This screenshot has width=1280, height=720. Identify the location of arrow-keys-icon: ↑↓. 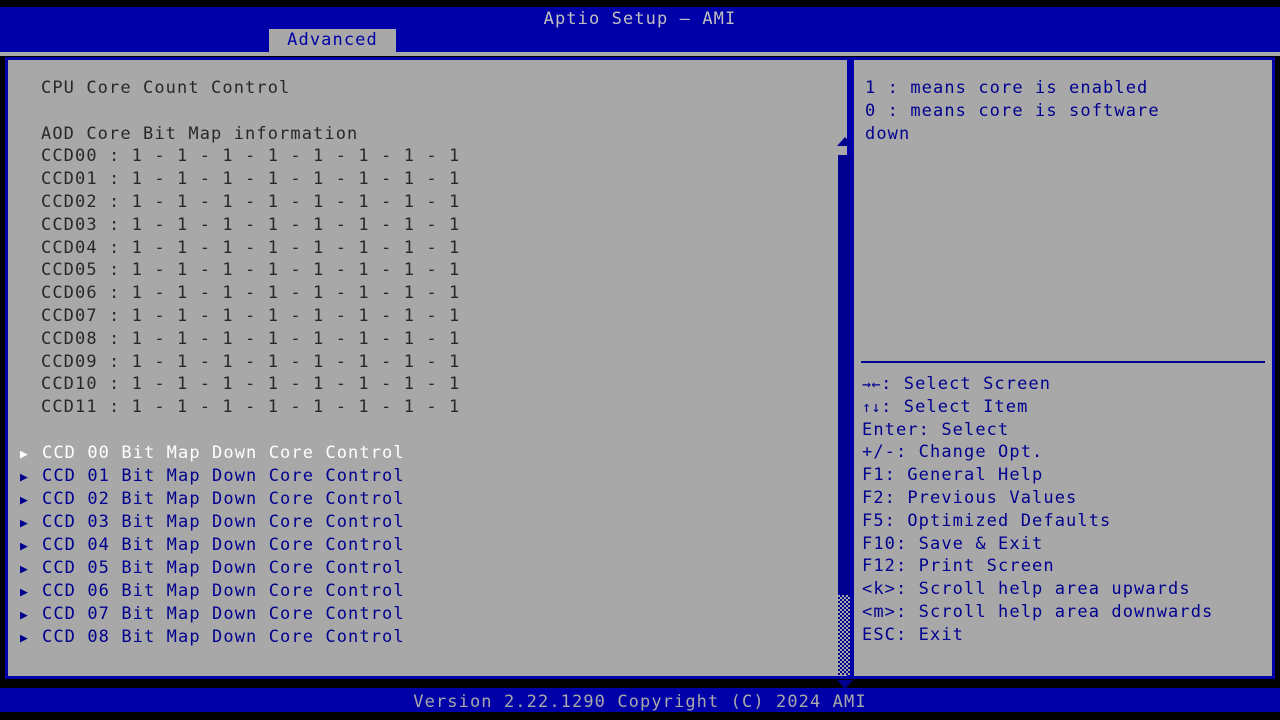
(872, 406).